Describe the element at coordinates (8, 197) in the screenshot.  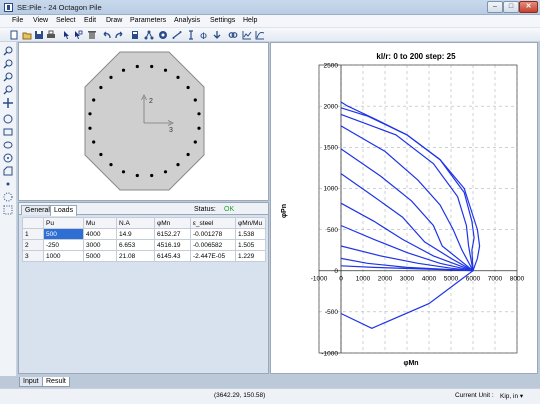
I see `circle-points-icon` at that location.